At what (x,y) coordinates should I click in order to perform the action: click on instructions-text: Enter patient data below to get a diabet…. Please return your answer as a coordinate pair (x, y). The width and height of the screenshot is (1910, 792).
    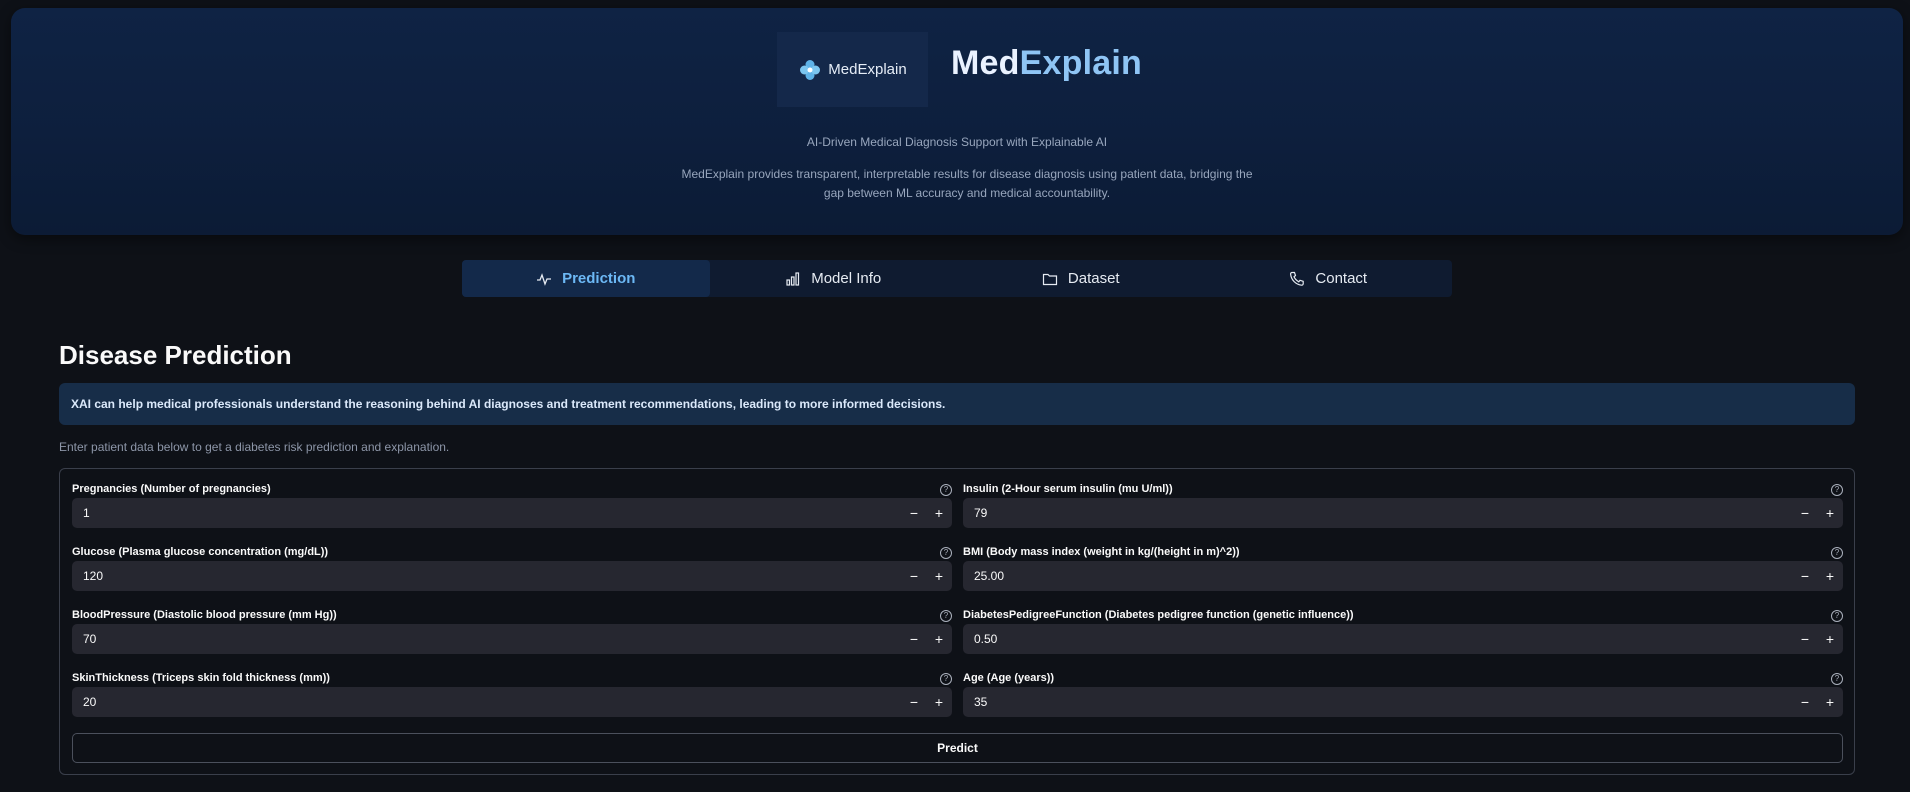
    Looking at the image, I should click on (254, 447).